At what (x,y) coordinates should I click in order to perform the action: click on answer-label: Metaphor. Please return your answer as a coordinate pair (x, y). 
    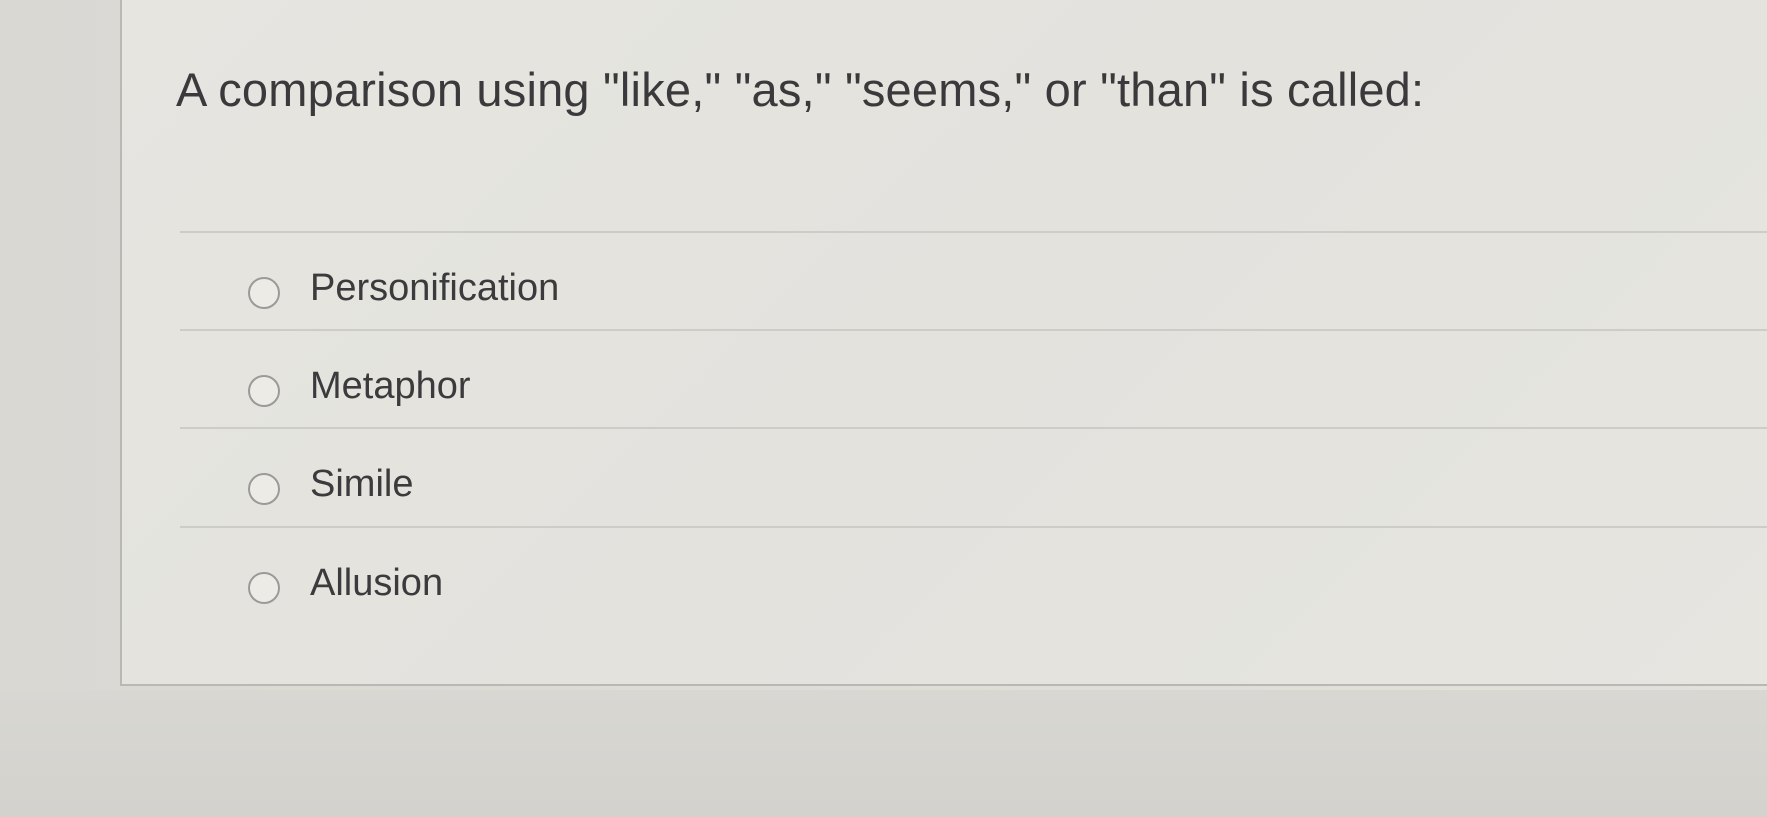
    Looking at the image, I should click on (390, 386).